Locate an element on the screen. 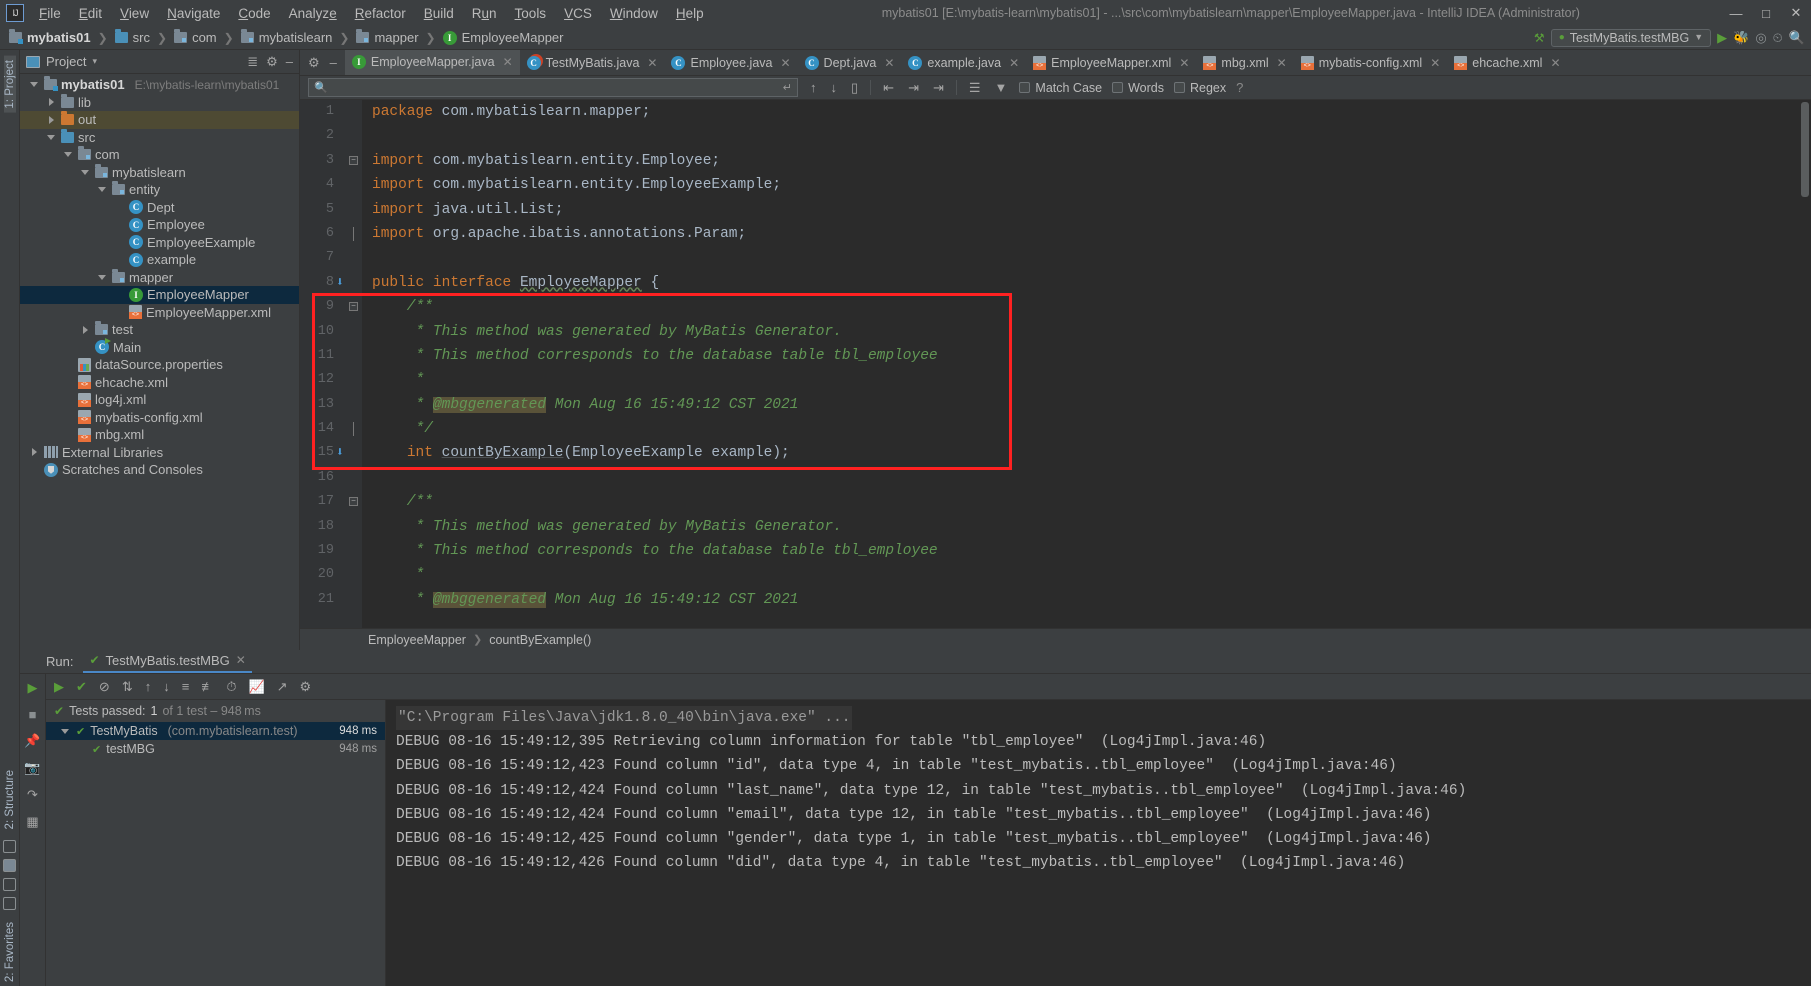 This screenshot has height=986, width=1811. stop-icon: ■ is located at coordinates (33, 714).